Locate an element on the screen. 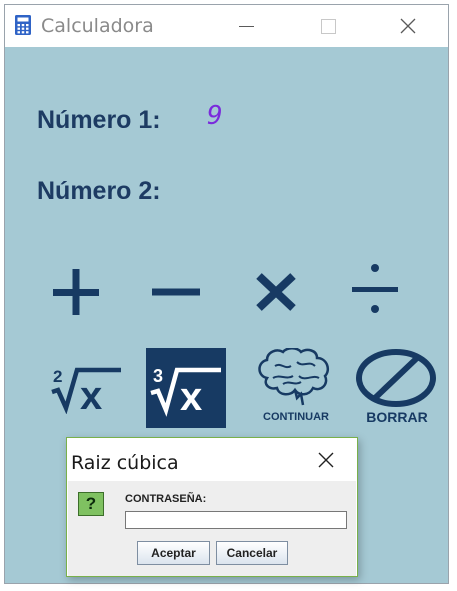  window-title: Calculadora is located at coordinates (97, 26).